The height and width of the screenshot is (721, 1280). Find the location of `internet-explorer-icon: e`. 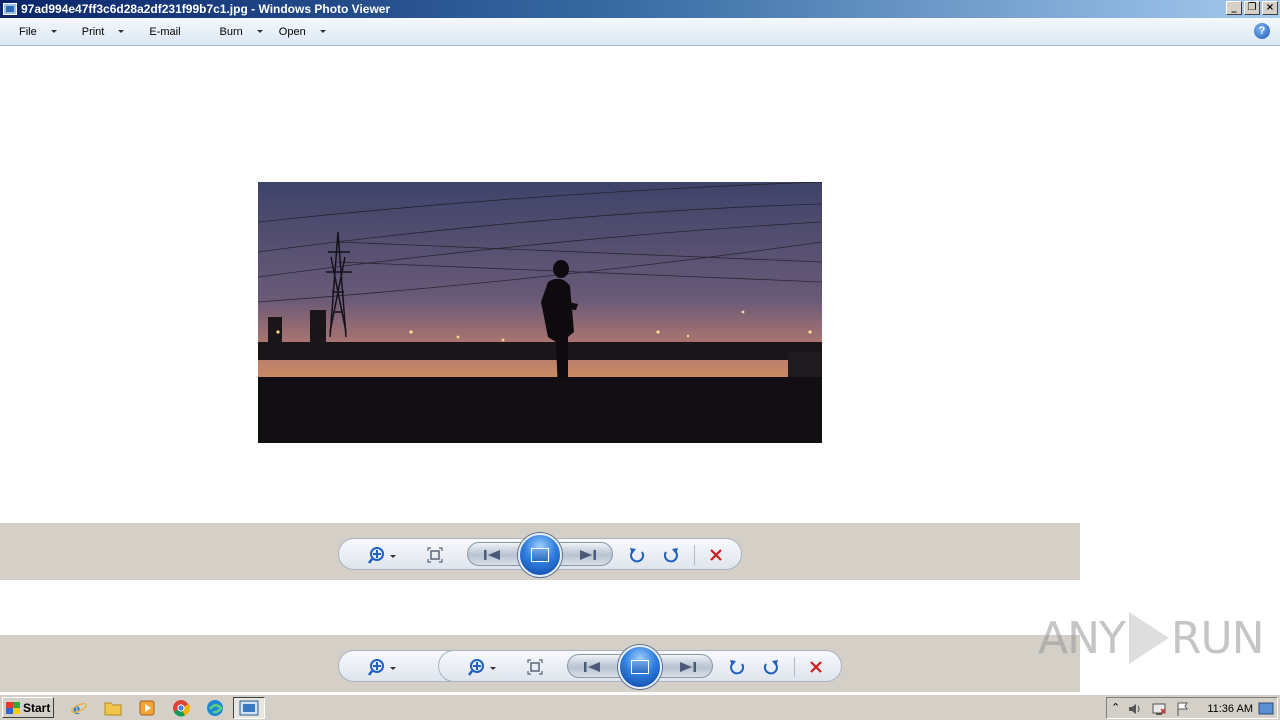

internet-explorer-icon: e is located at coordinates (79, 708).